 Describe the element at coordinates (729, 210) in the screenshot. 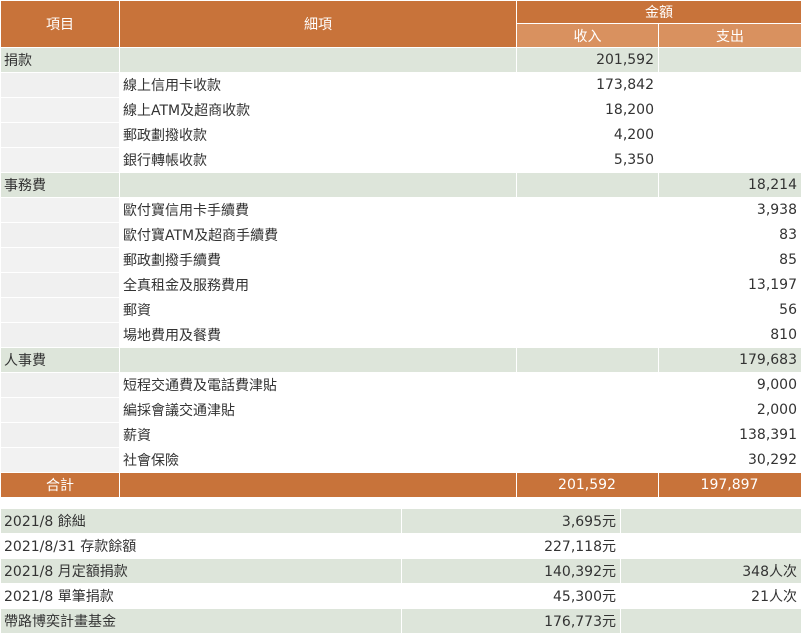

I see `row-expense: 3,938` at that location.